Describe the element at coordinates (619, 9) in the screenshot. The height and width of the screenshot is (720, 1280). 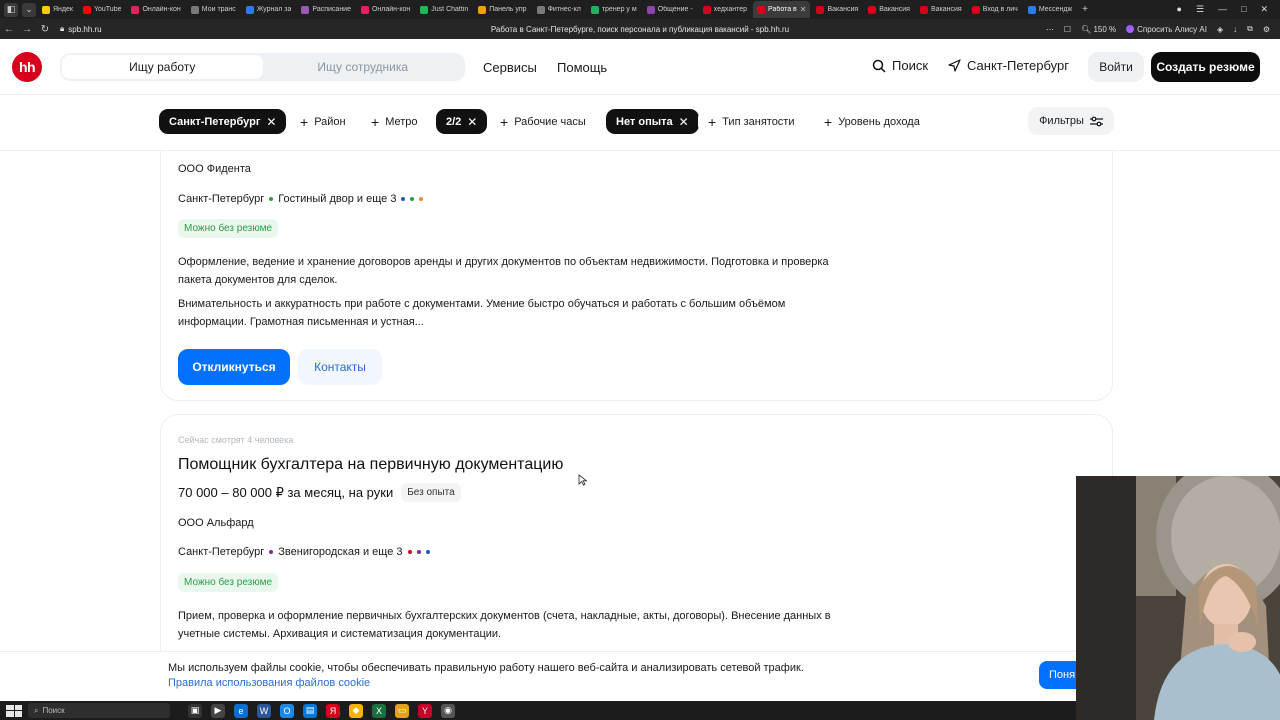
I see `tab-label: тренер у м` at that location.